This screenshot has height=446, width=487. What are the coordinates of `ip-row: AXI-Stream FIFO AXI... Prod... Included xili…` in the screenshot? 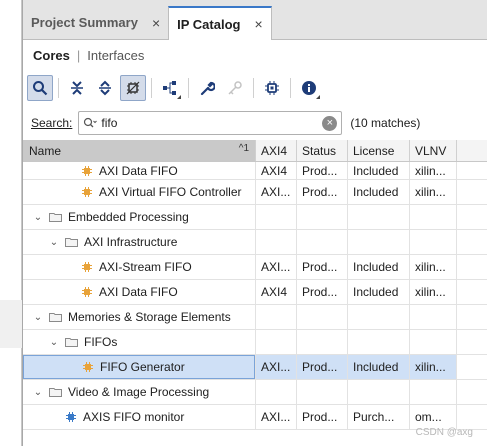 It's located at (255, 267).